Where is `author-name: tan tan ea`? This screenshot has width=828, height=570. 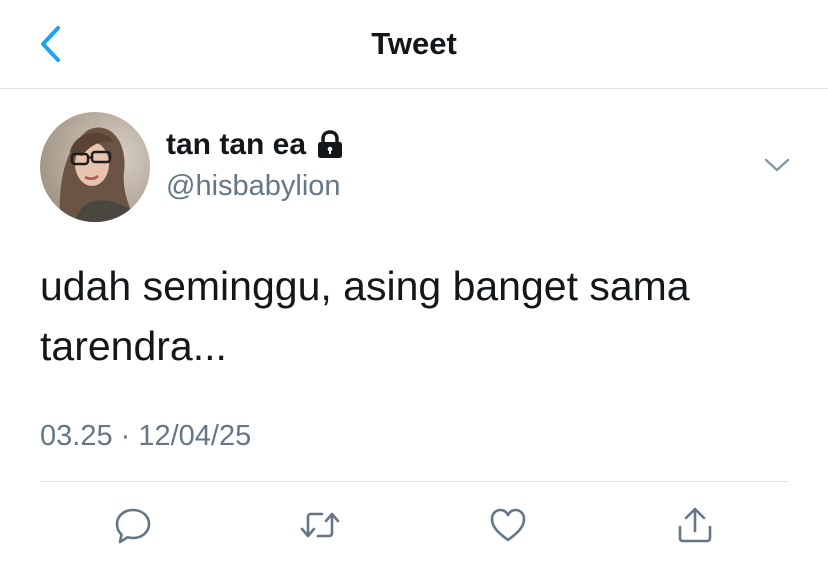 author-name: tan tan ea is located at coordinates (236, 145).